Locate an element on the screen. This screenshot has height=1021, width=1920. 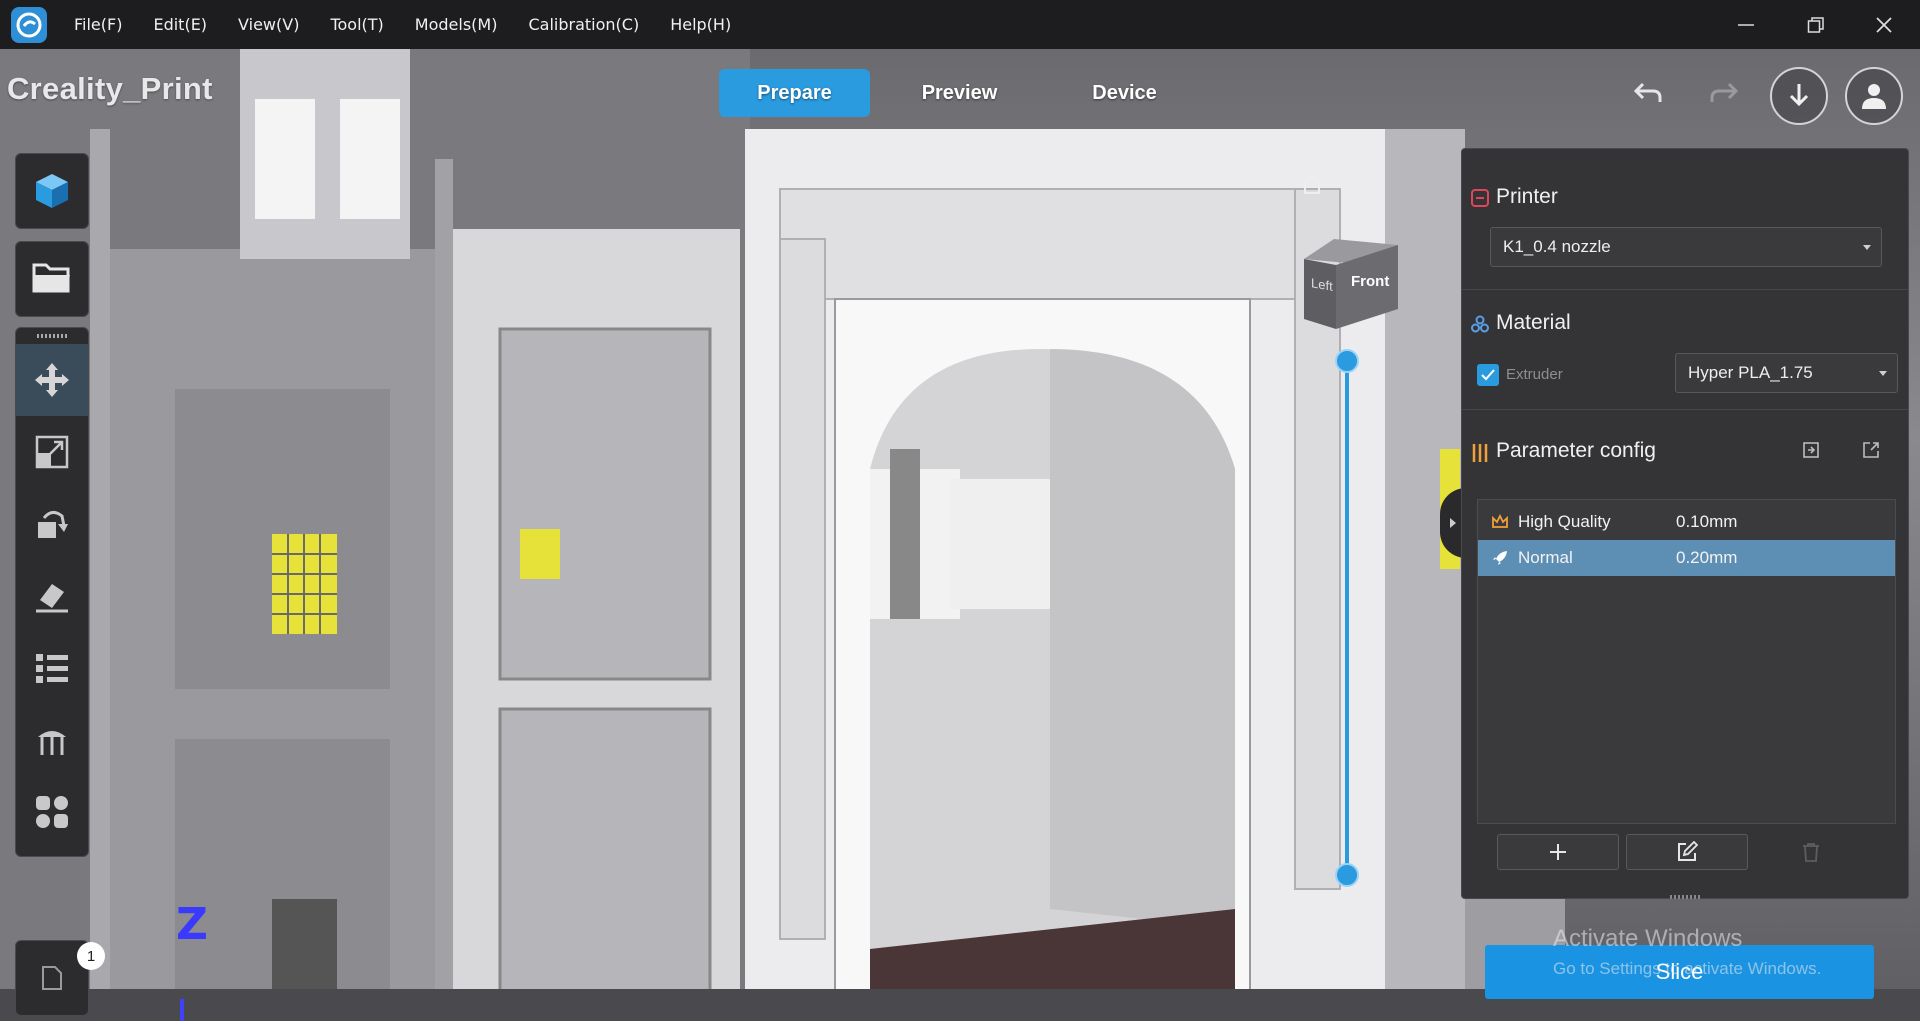
extruder-label: Extruder is located at coordinates (1534, 374).